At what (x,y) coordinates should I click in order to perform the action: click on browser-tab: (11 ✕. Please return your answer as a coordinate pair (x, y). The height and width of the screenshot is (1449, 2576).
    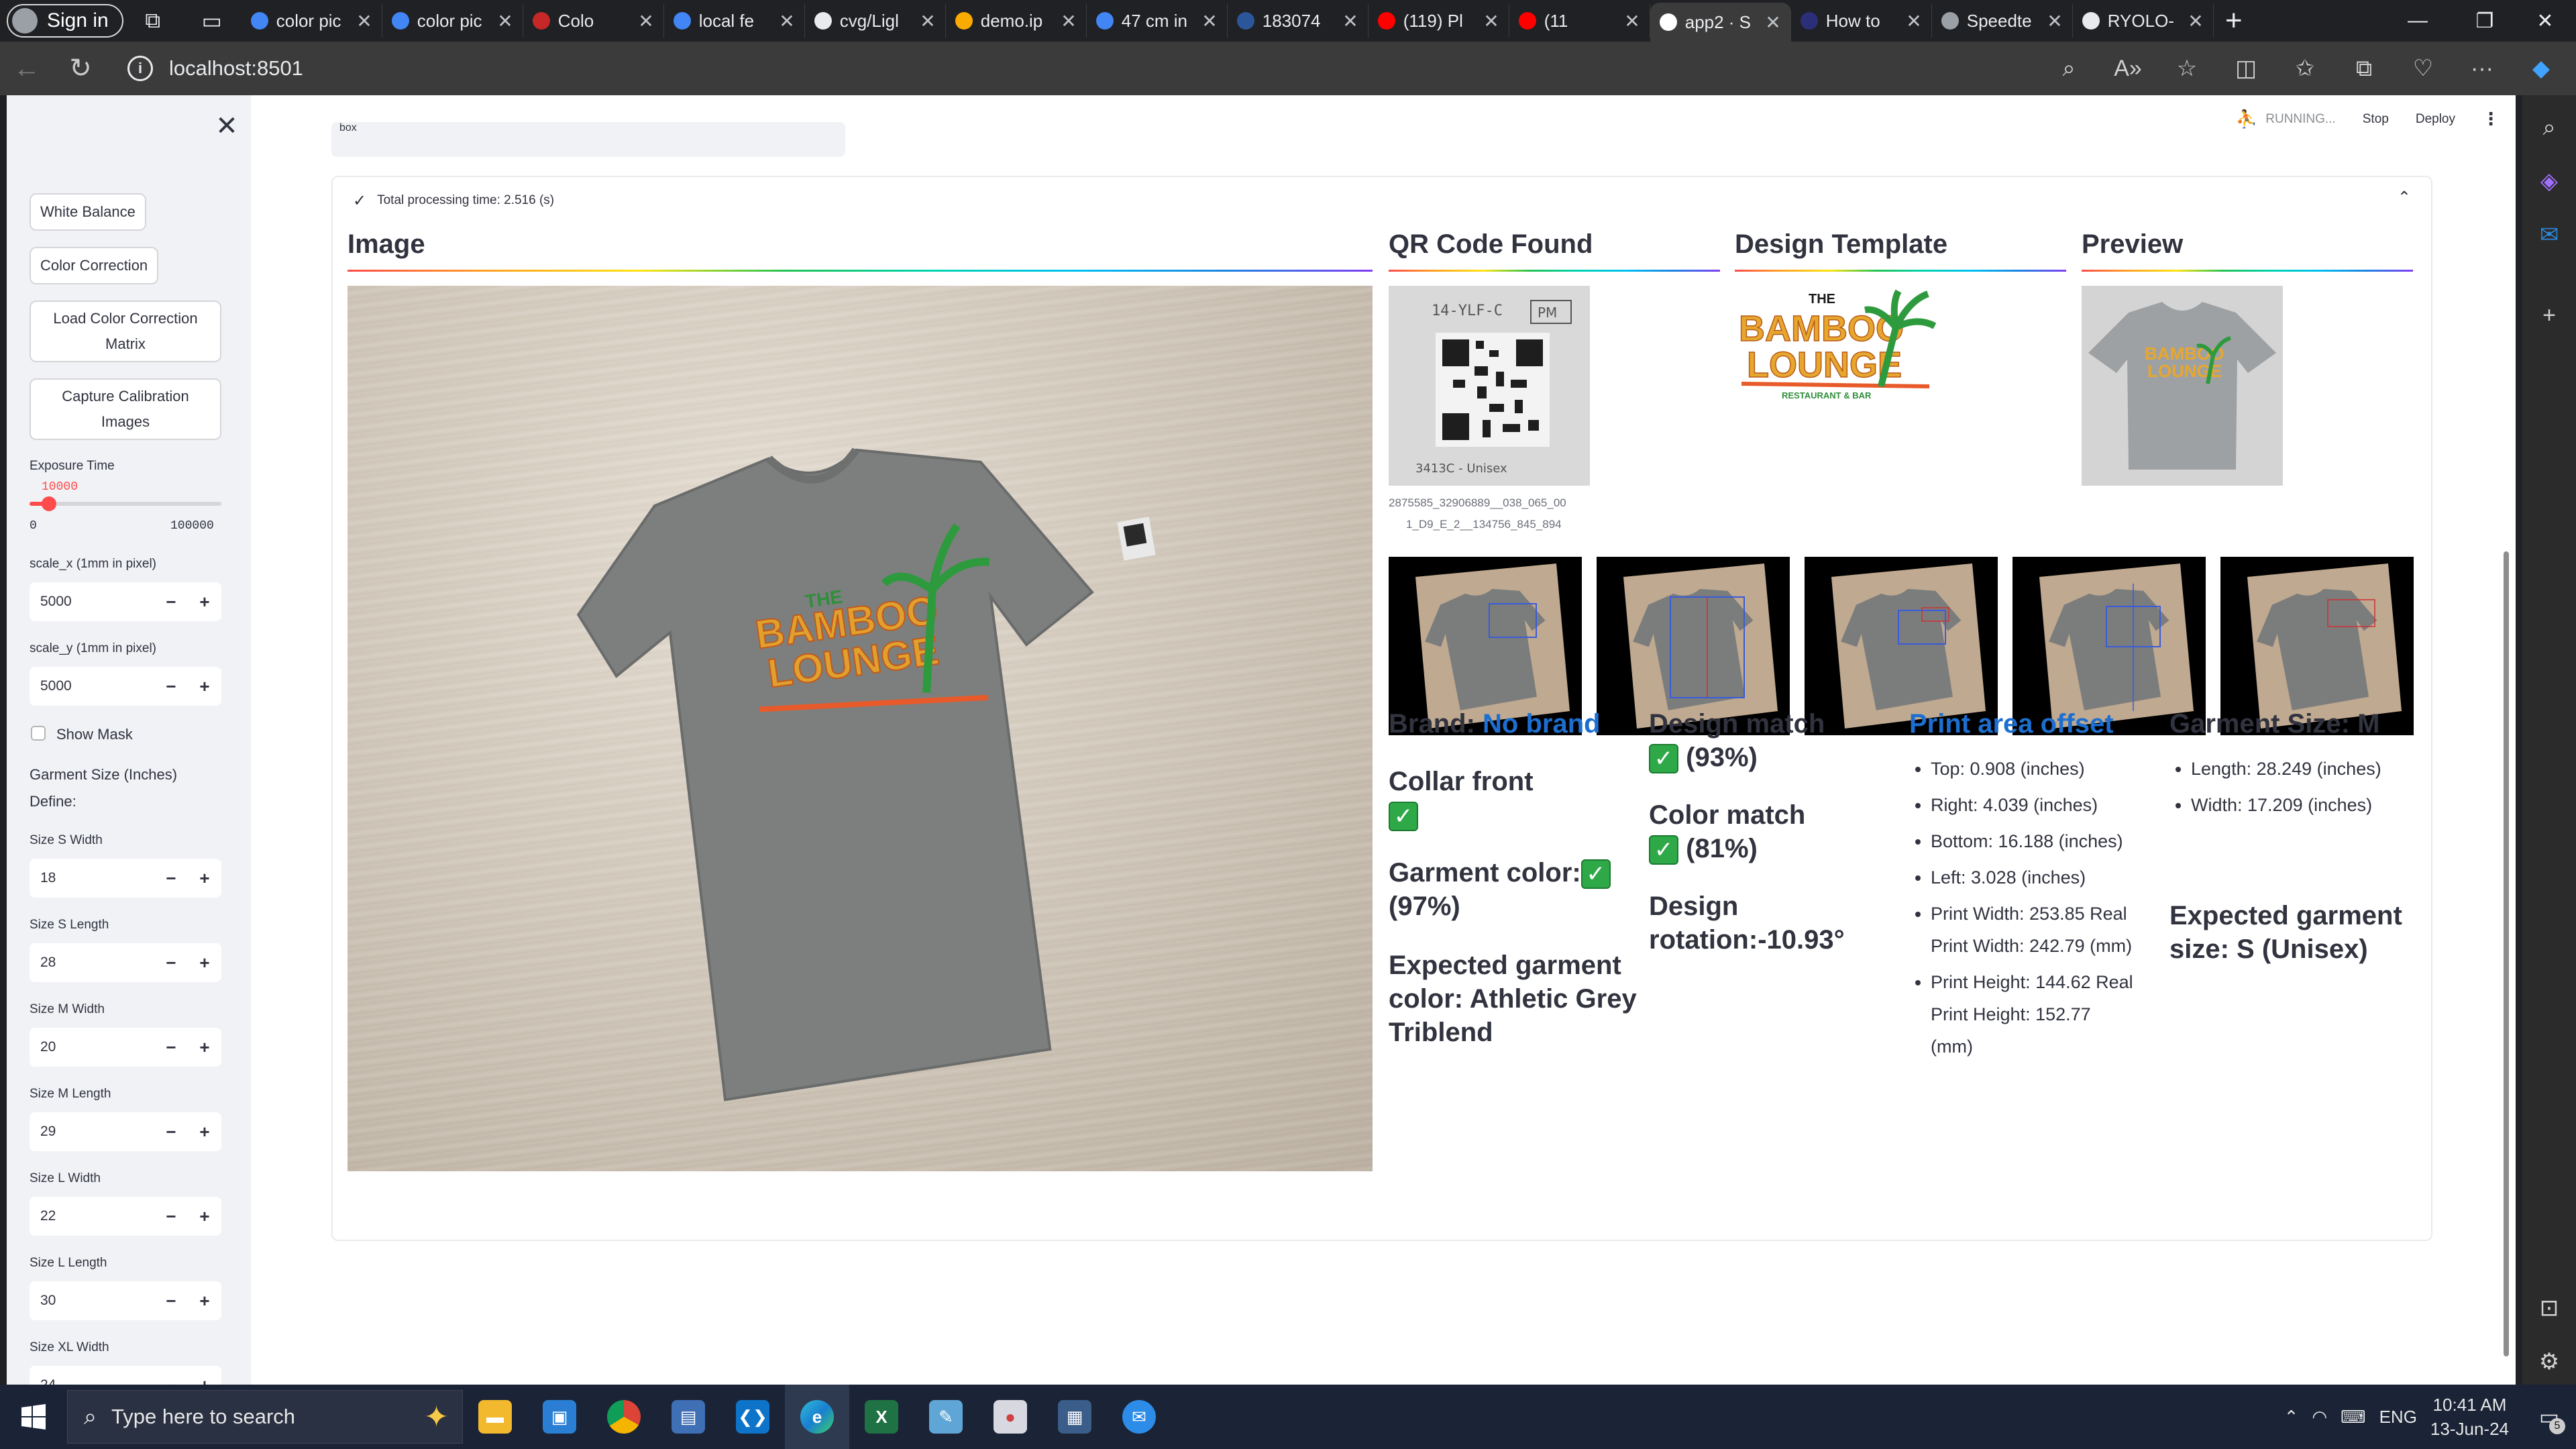
    Looking at the image, I should click on (1579, 21).